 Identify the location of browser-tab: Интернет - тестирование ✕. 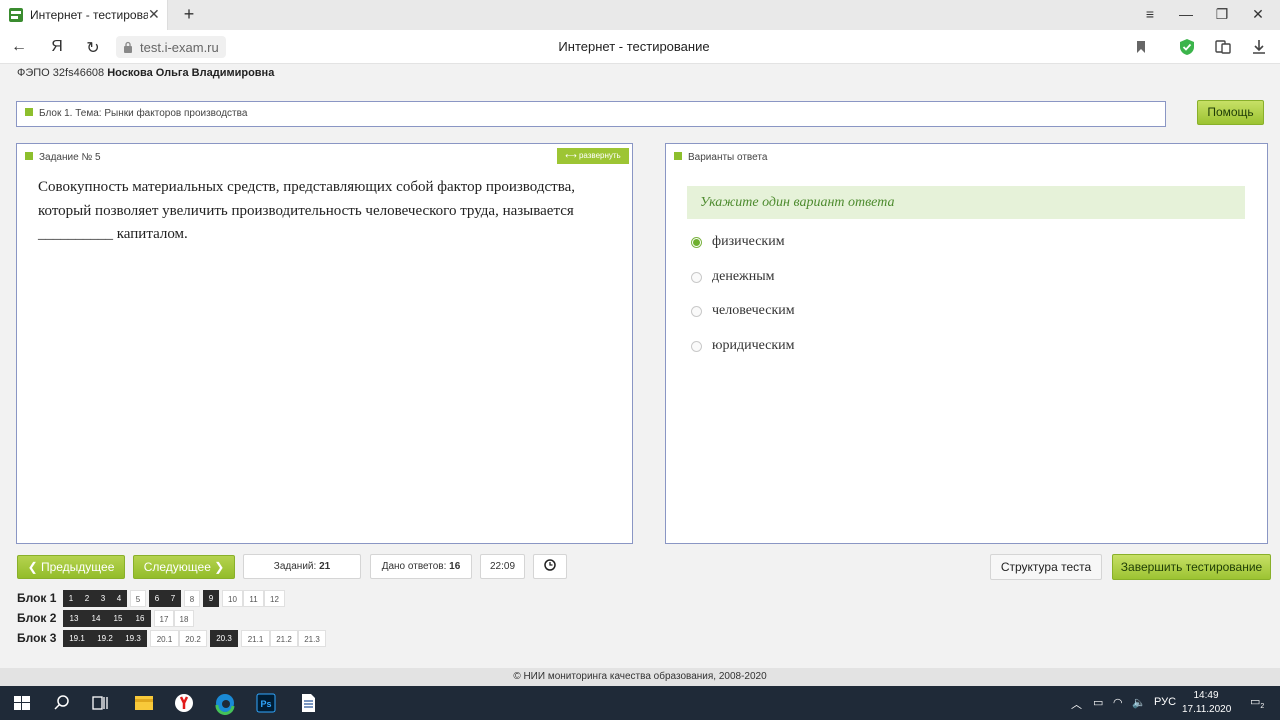
(84, 15).